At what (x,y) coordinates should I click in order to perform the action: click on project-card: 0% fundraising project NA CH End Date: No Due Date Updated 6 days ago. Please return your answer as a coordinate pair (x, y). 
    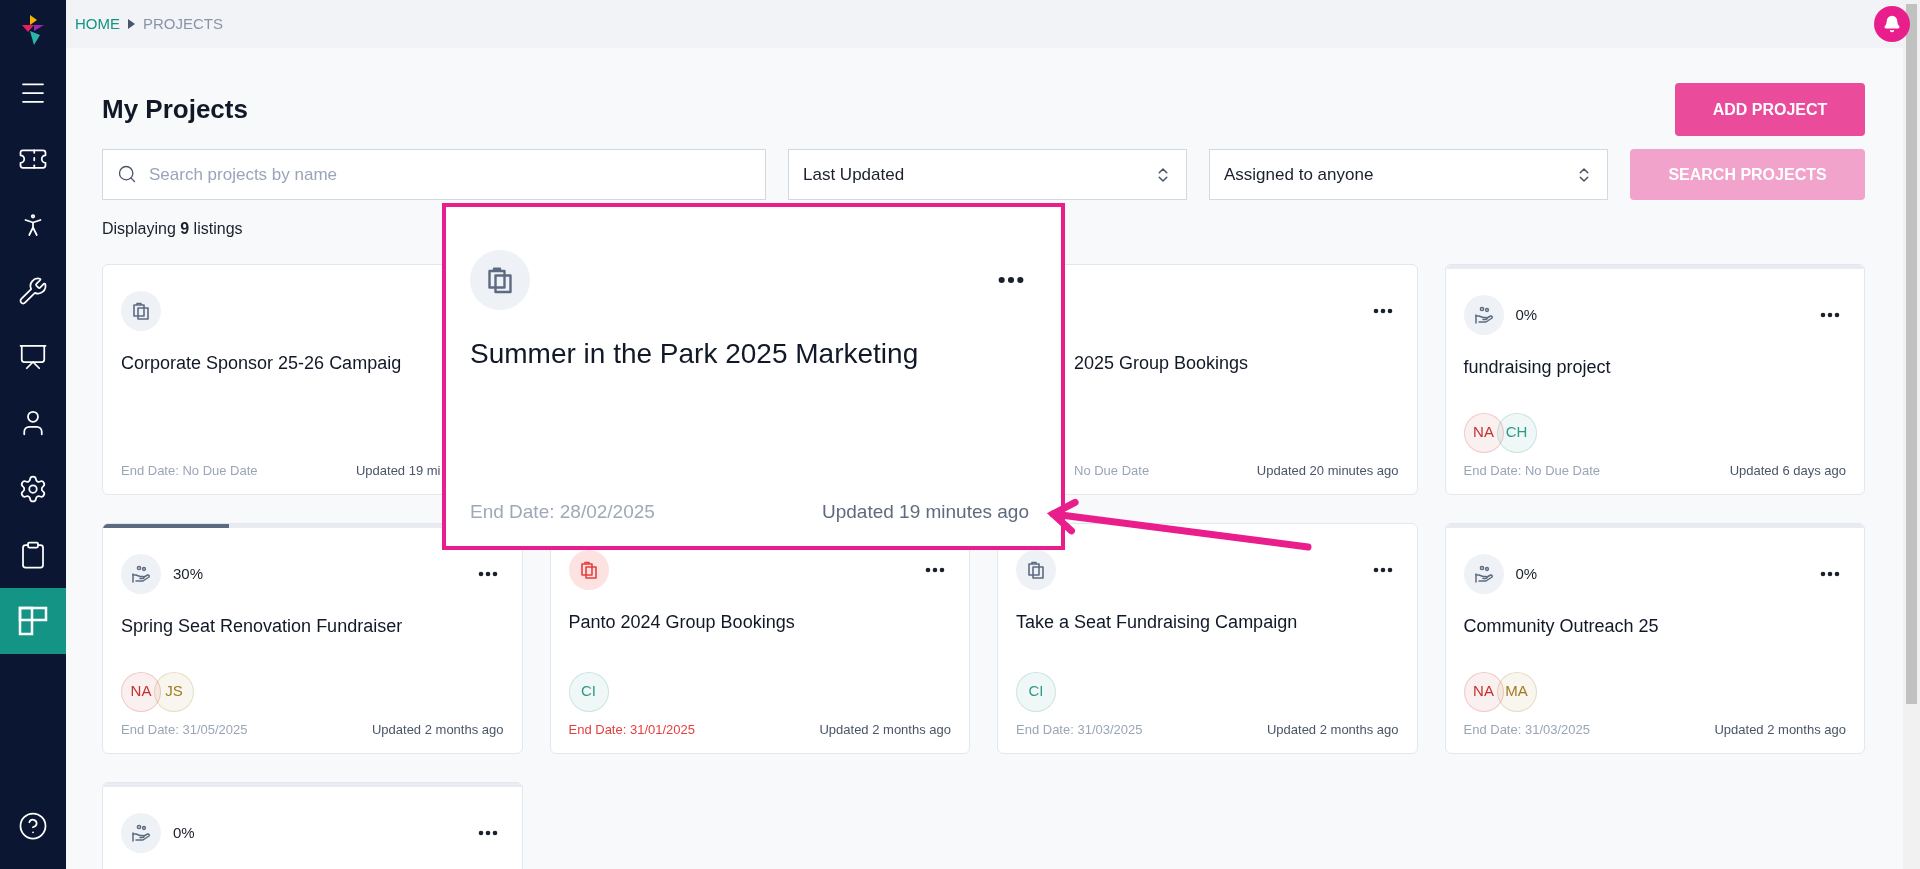
    Looking at the image, I should click on (1654, 379).